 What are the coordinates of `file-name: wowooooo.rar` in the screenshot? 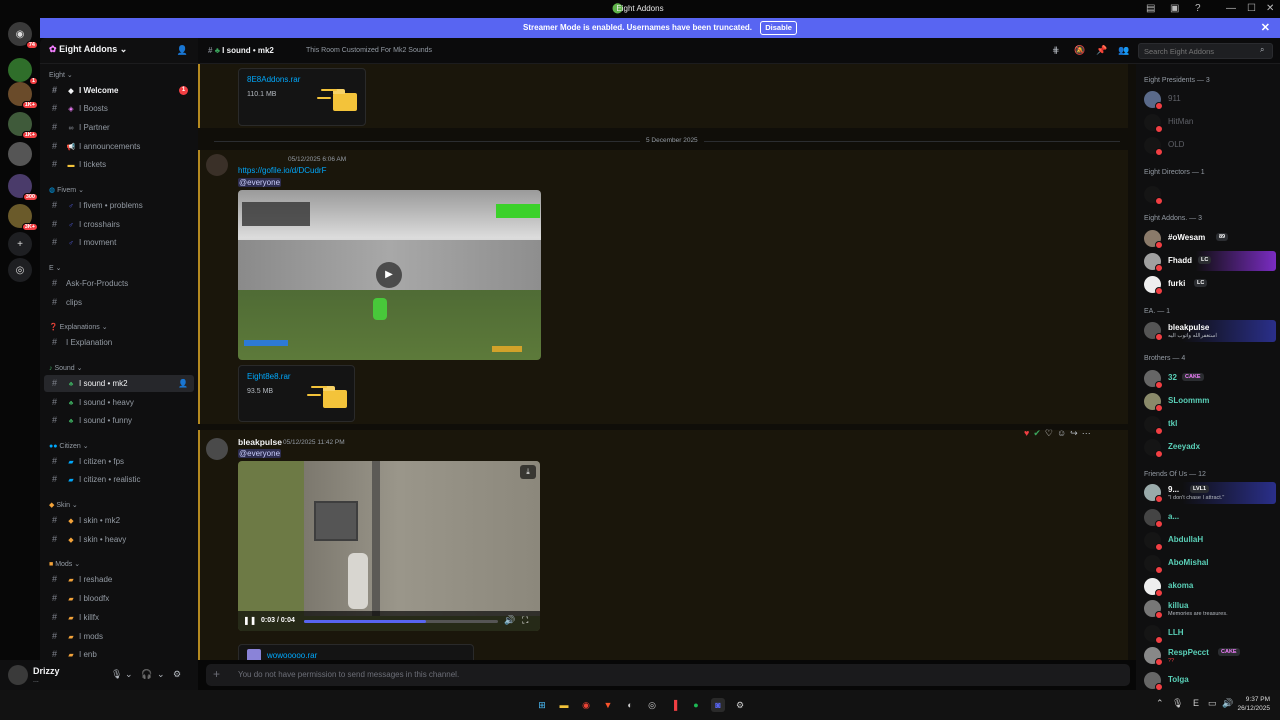 It's located at (292, 655).